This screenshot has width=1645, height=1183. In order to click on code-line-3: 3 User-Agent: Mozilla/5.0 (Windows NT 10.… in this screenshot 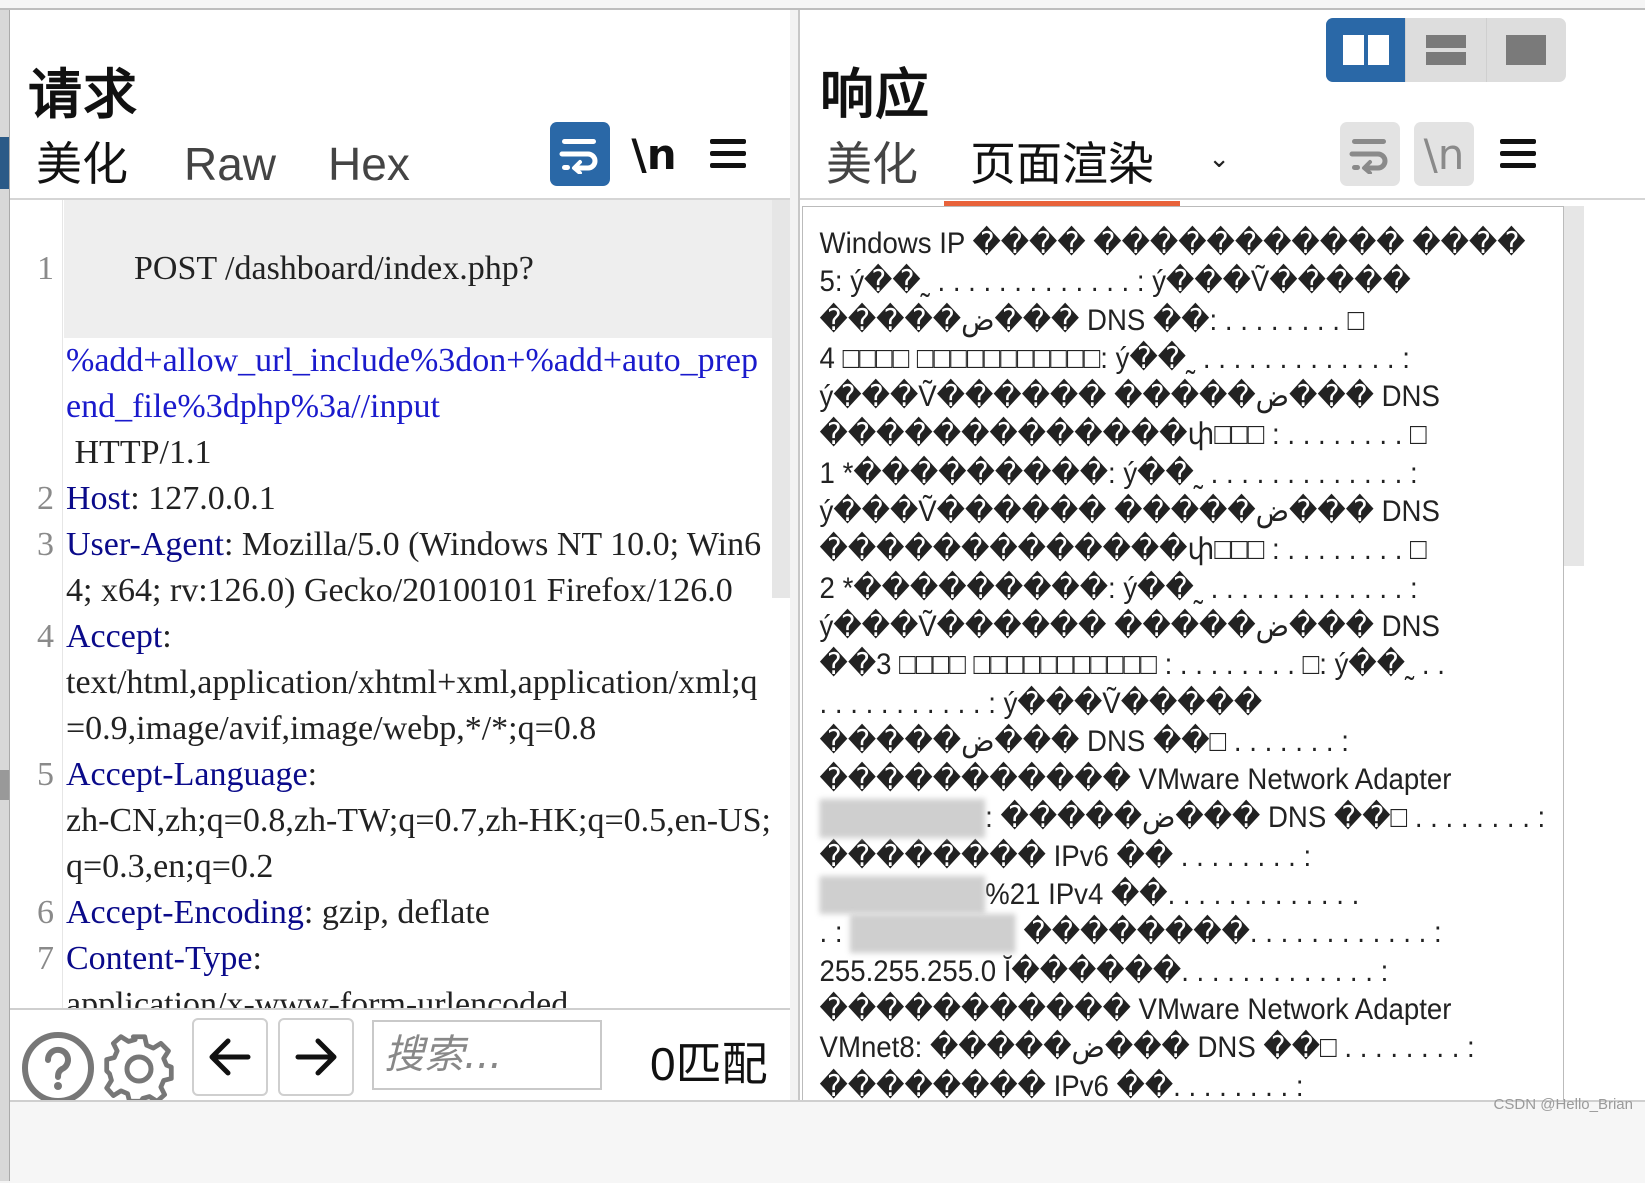, I will do `click(404, 568)`.